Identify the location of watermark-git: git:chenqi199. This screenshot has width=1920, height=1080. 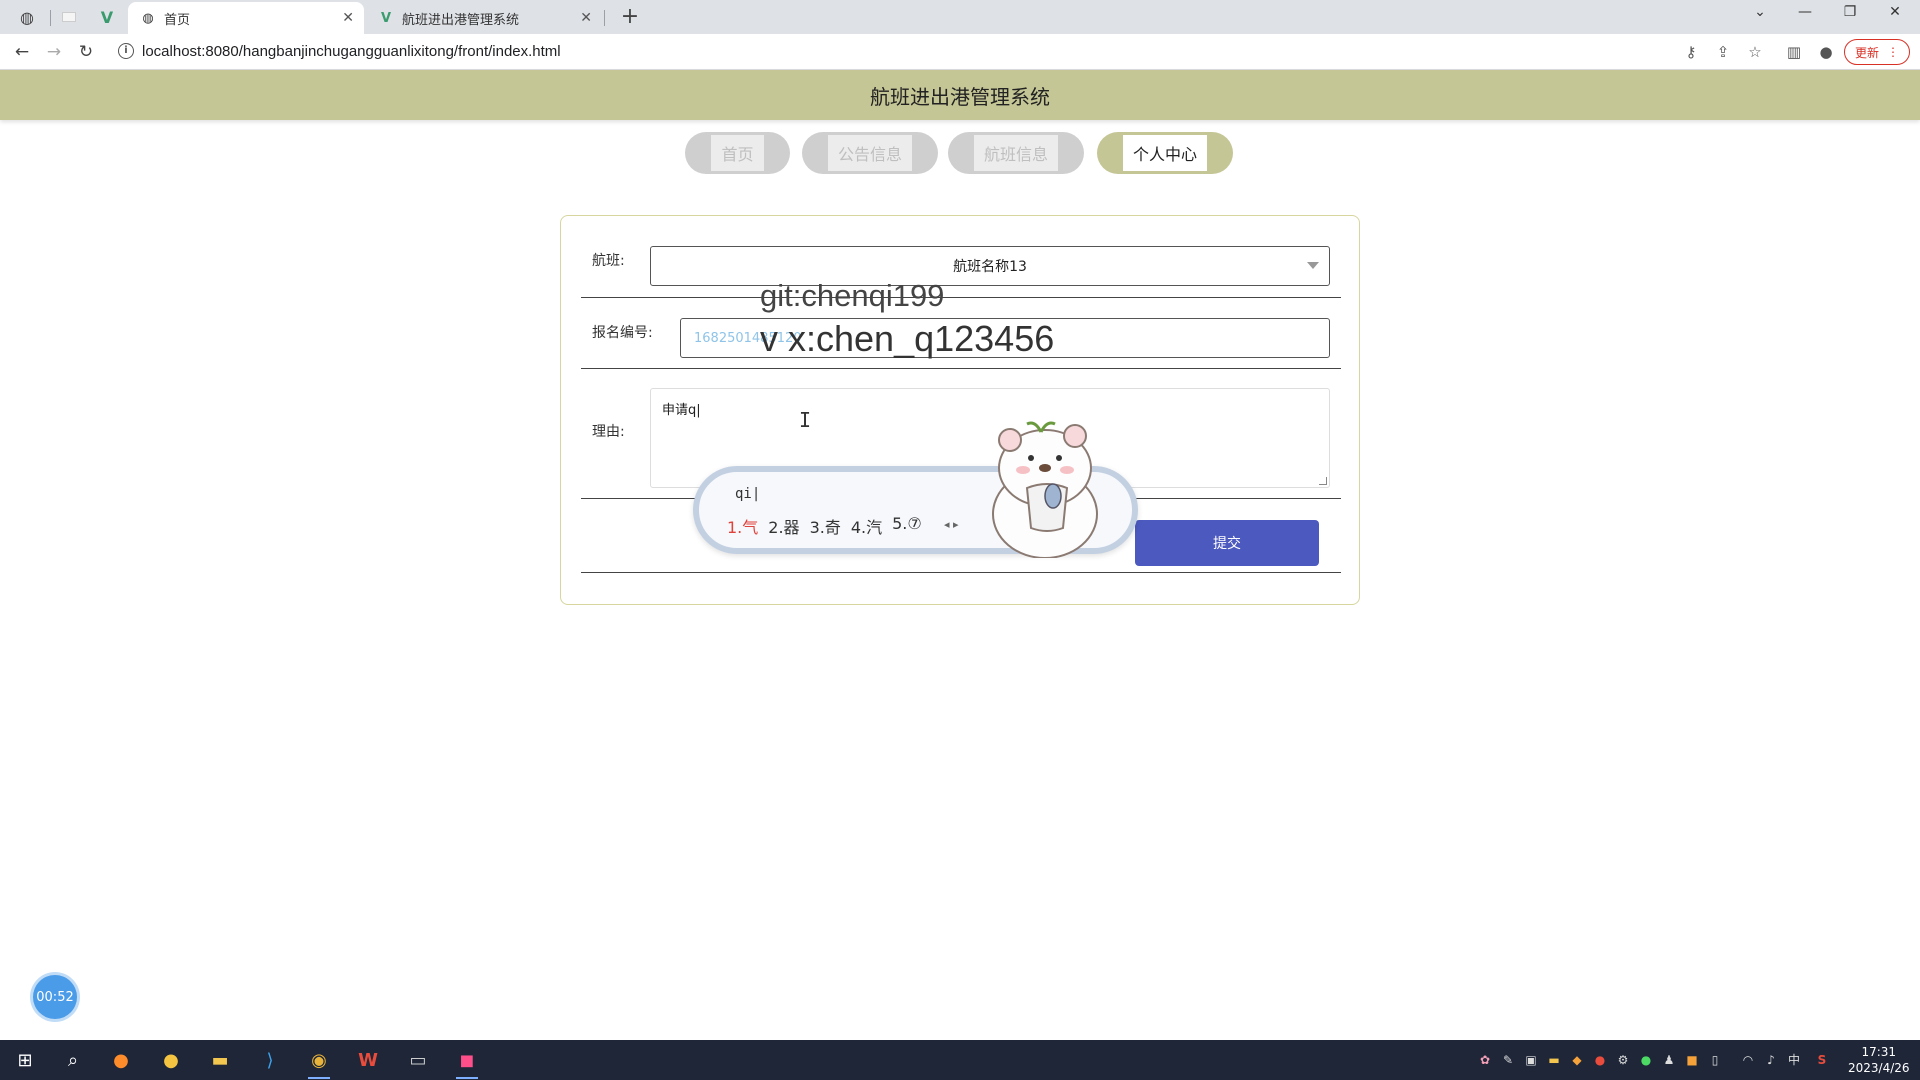
(852, 295).